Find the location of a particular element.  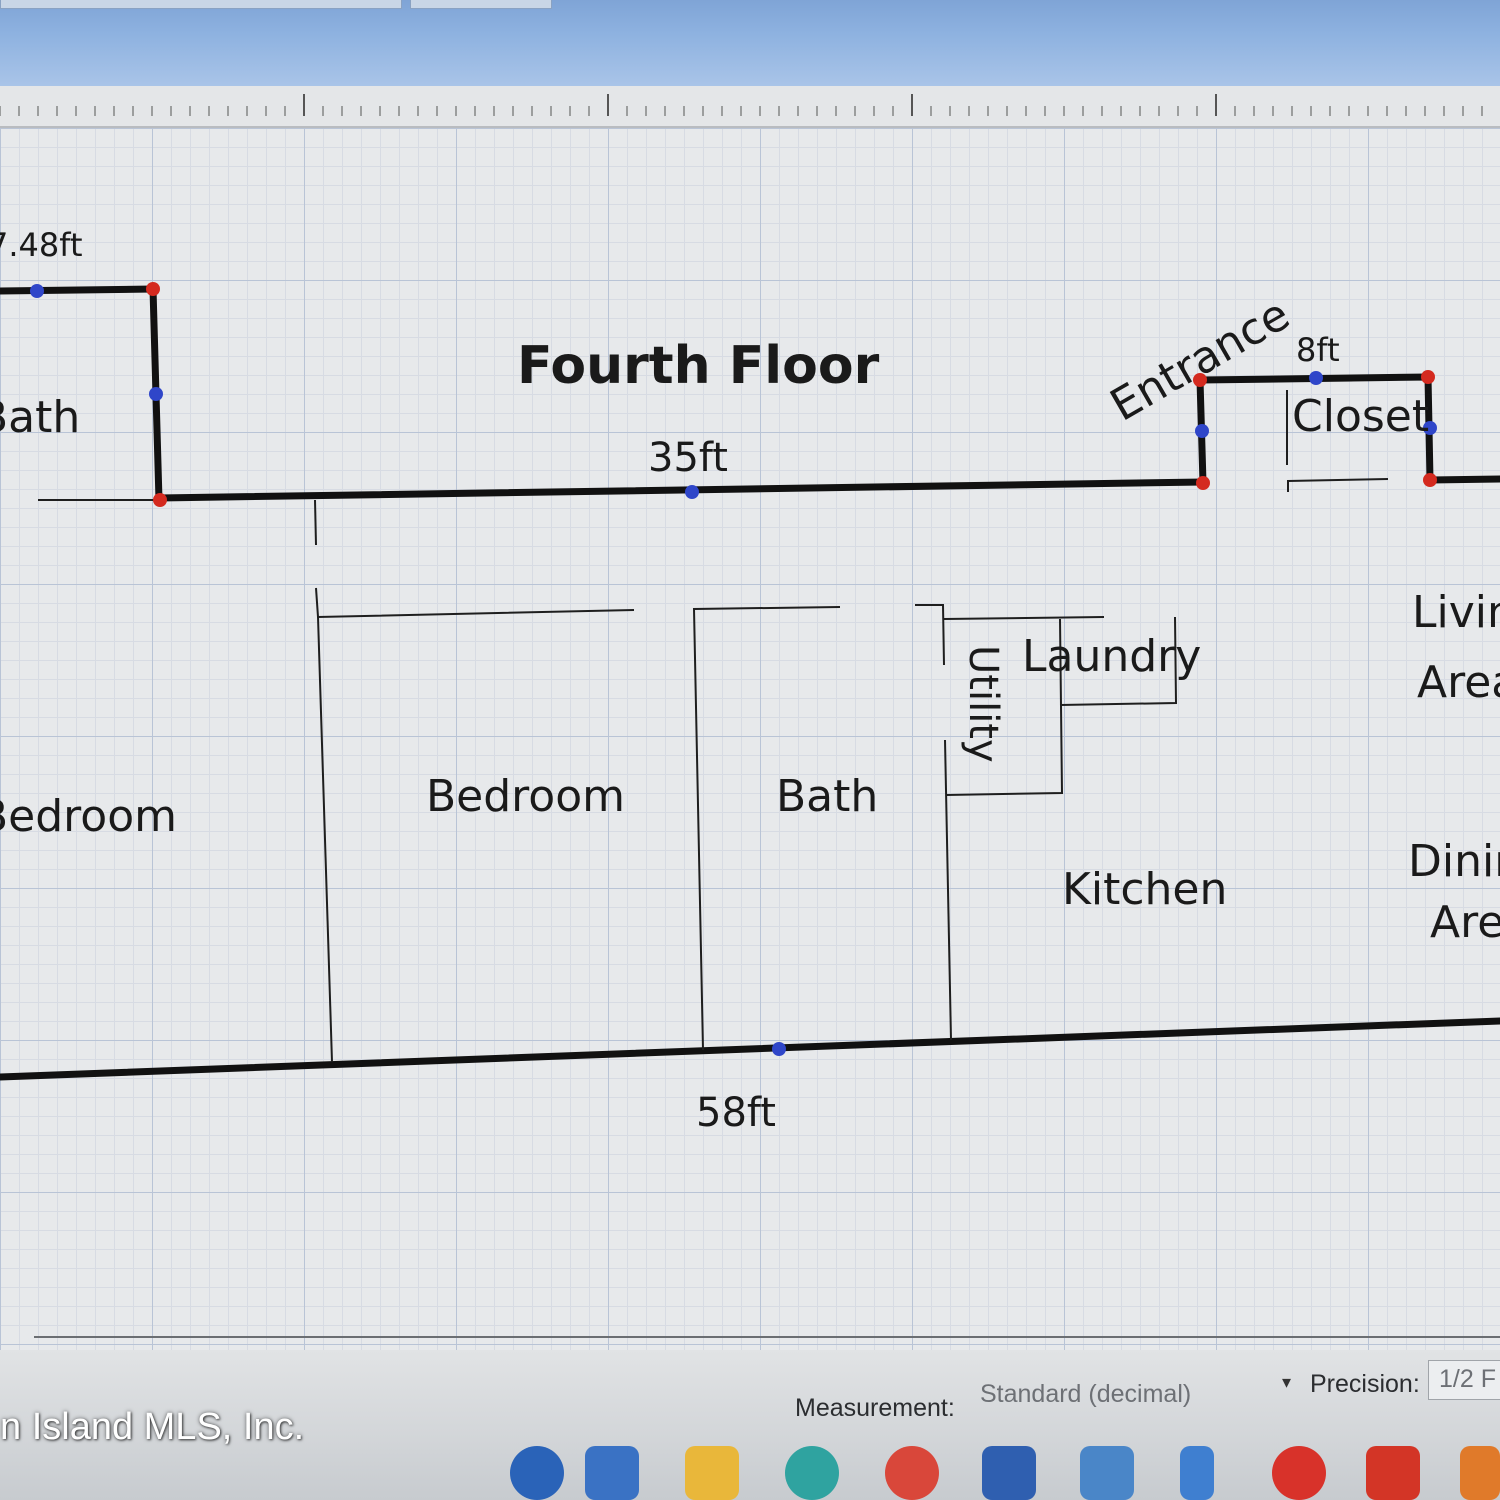

measurement-label: Measurement: is located at coordinates (875, 1408).